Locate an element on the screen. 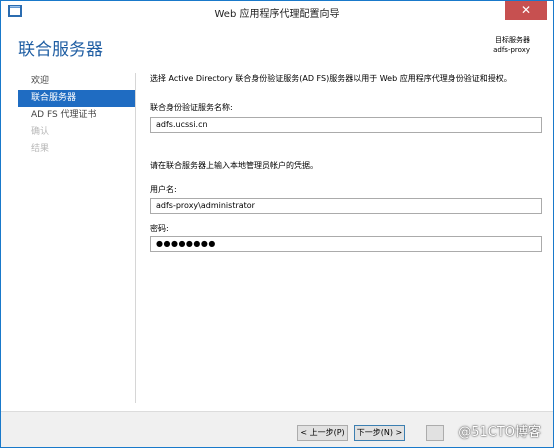 This screenshot has width=554, height=448. title-bar: Web 应用程序代理配置向导 ✕ is located at coordinates (277, 12).